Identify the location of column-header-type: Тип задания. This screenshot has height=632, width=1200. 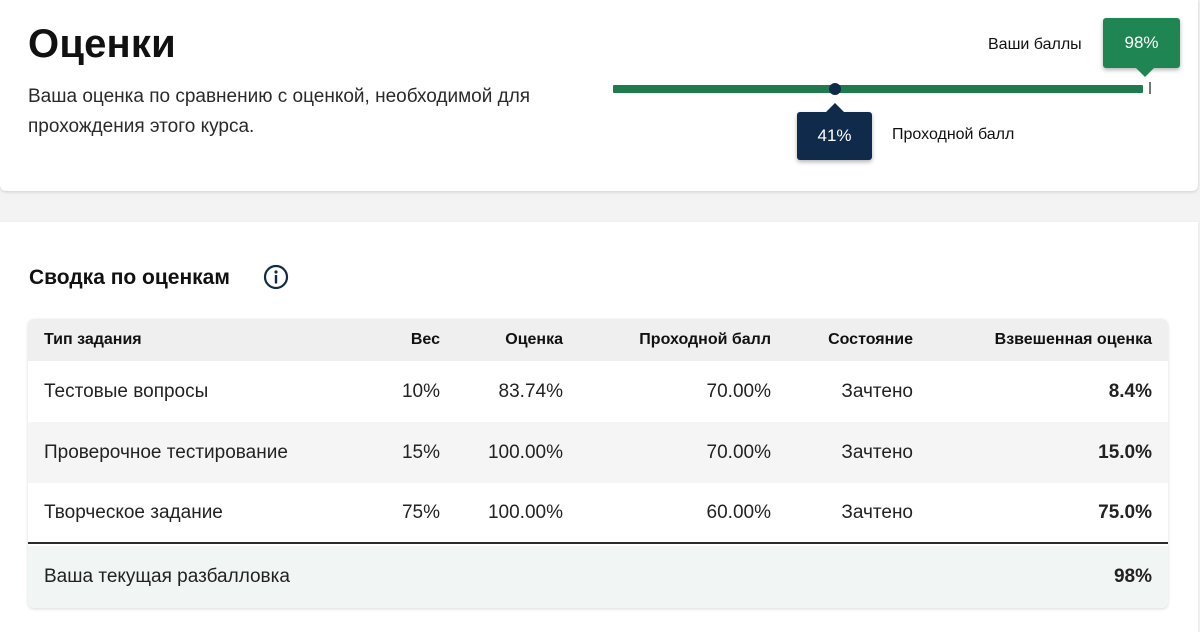
(93, 339).